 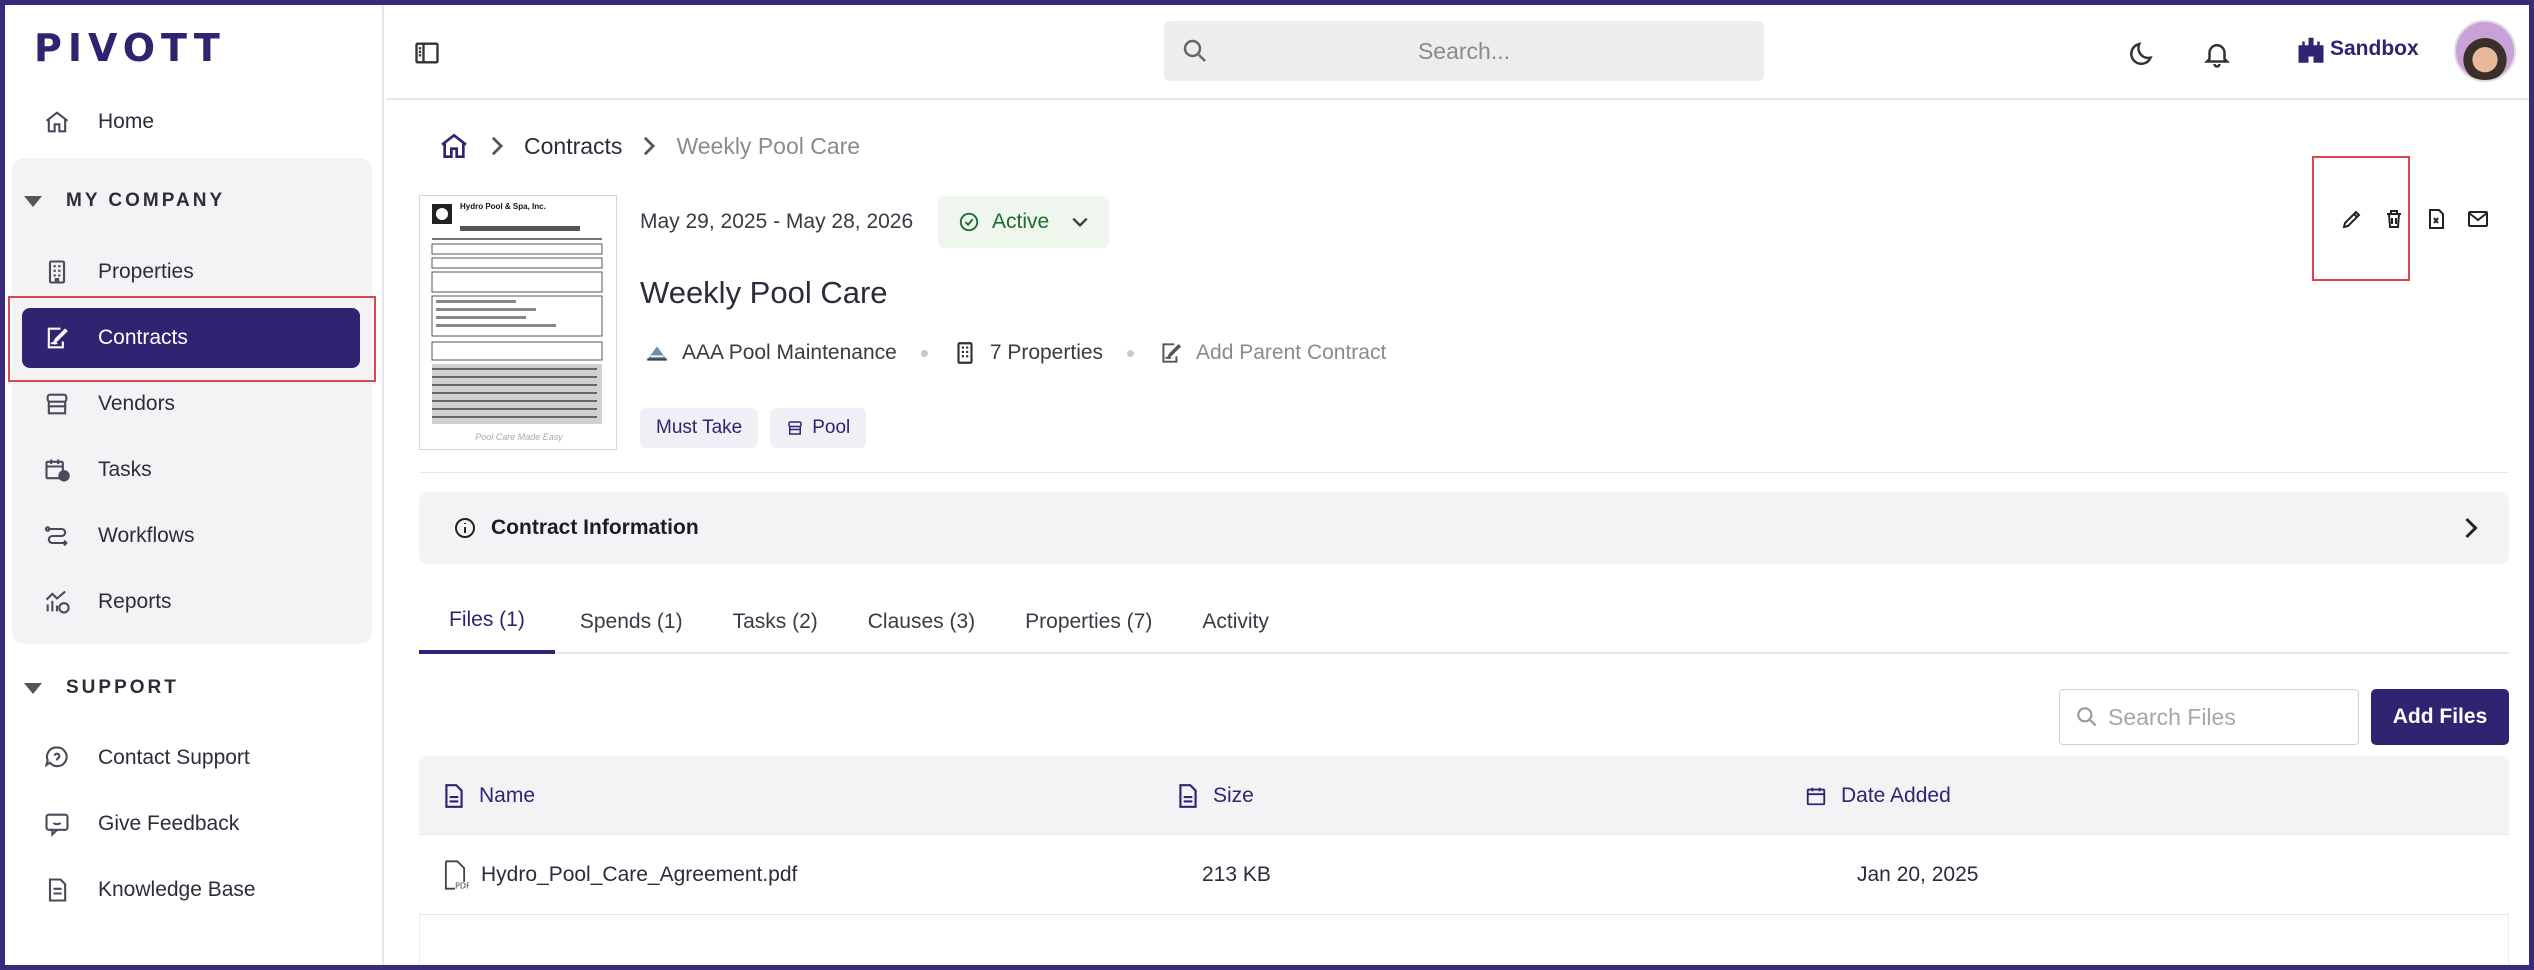 I want to click on pdf-file-icon: PDF, so click(x=456, y=875).